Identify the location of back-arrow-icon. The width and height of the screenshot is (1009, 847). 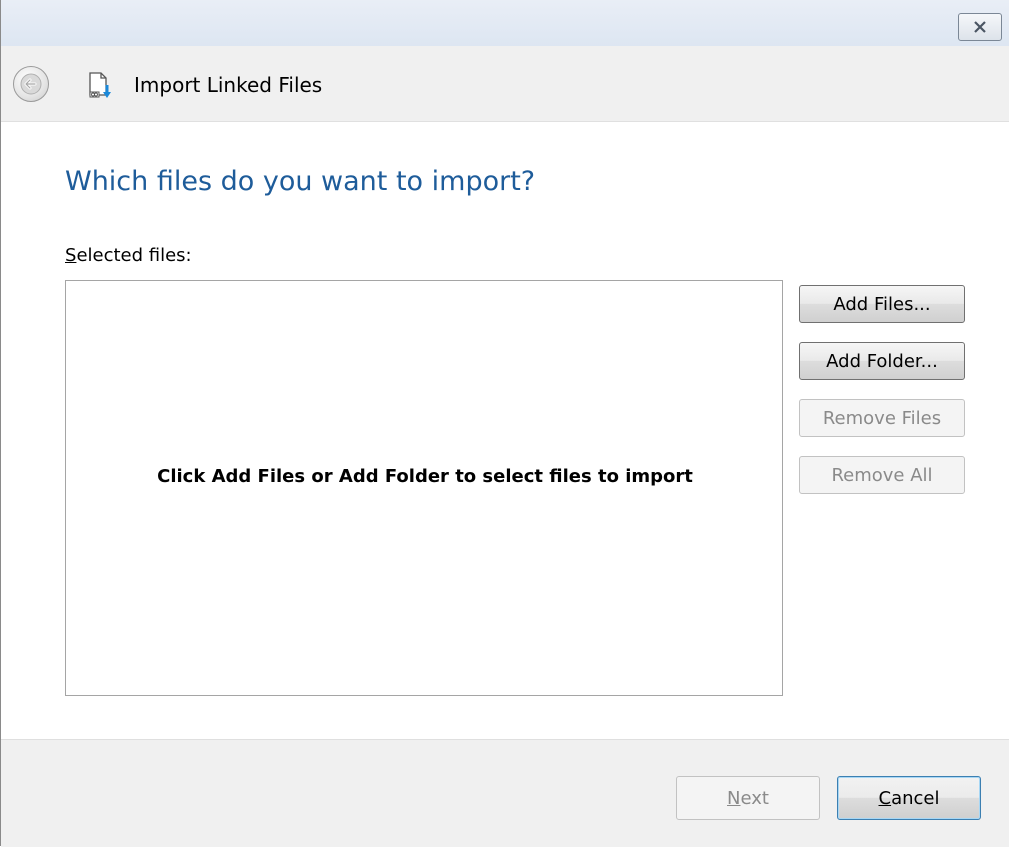
(31, 84).